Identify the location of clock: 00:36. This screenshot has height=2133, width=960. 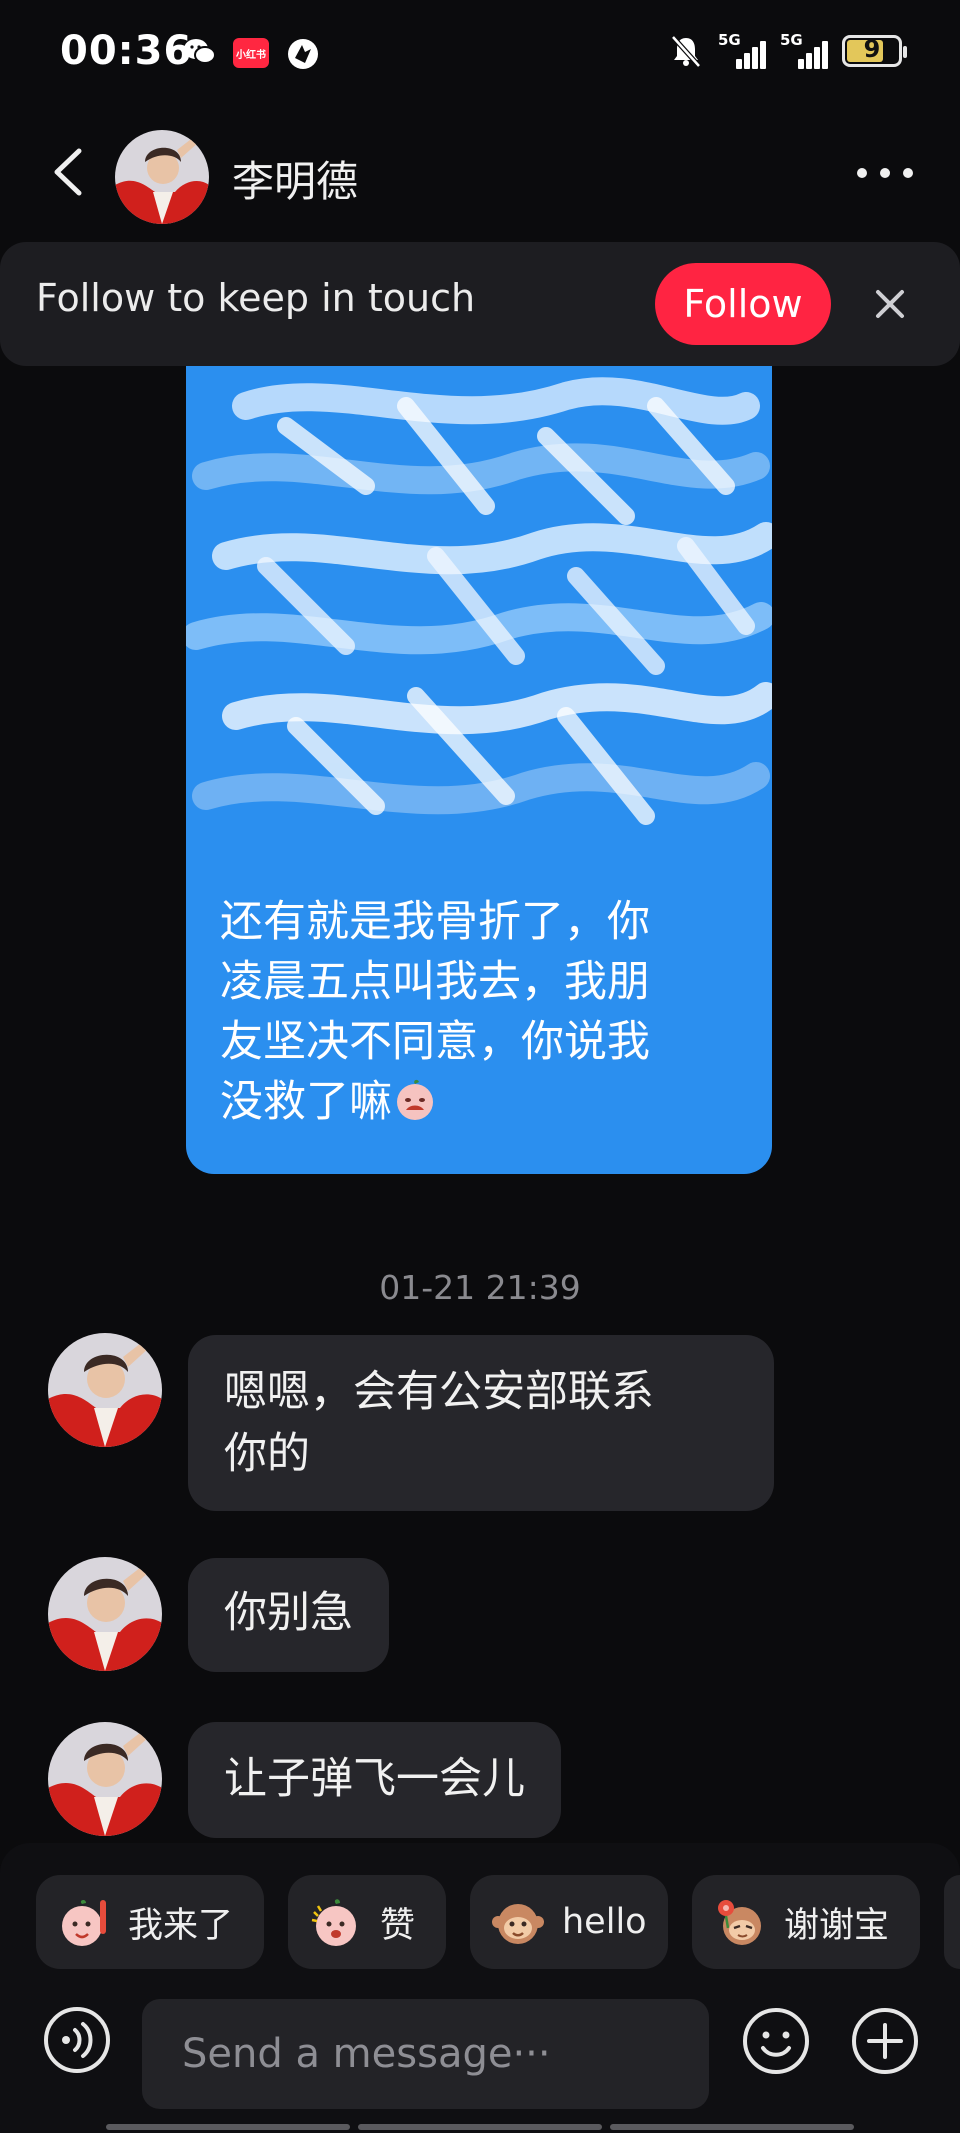
(126, 51).